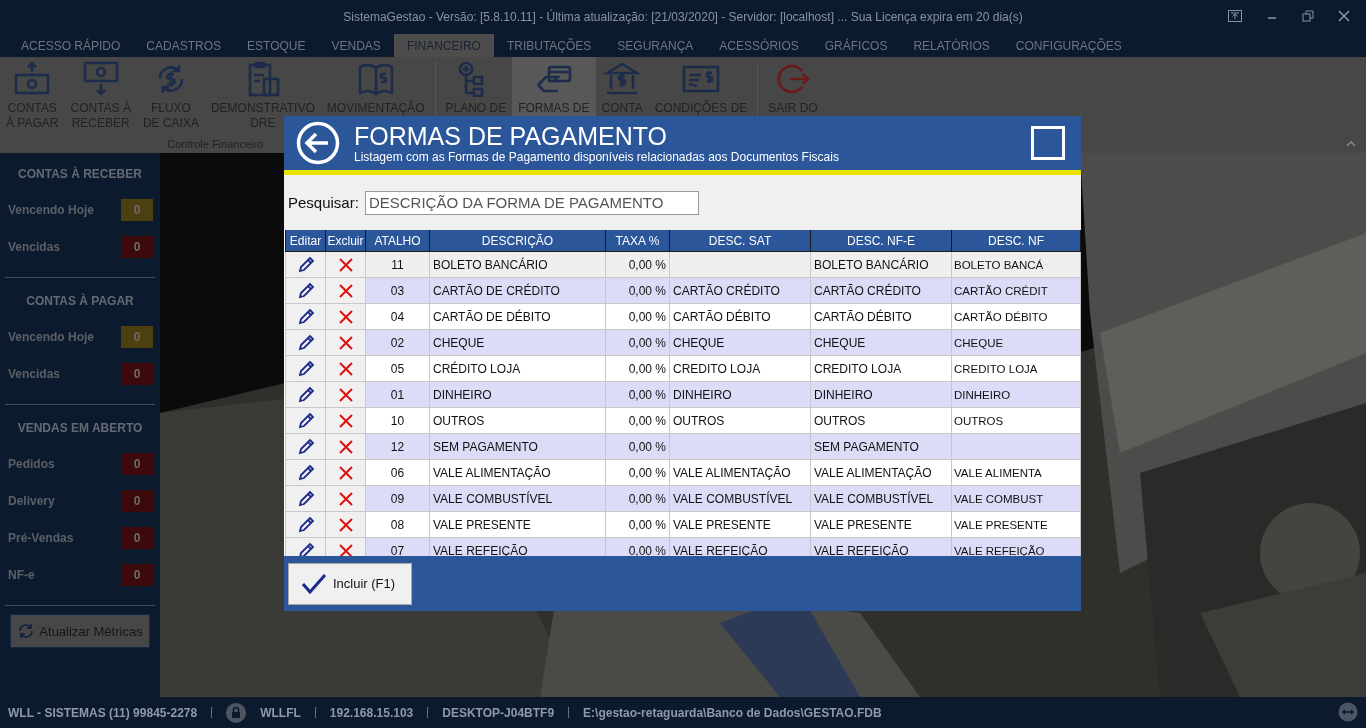  I want to click on column-header: DESC. NF-E, so click(881, 241).